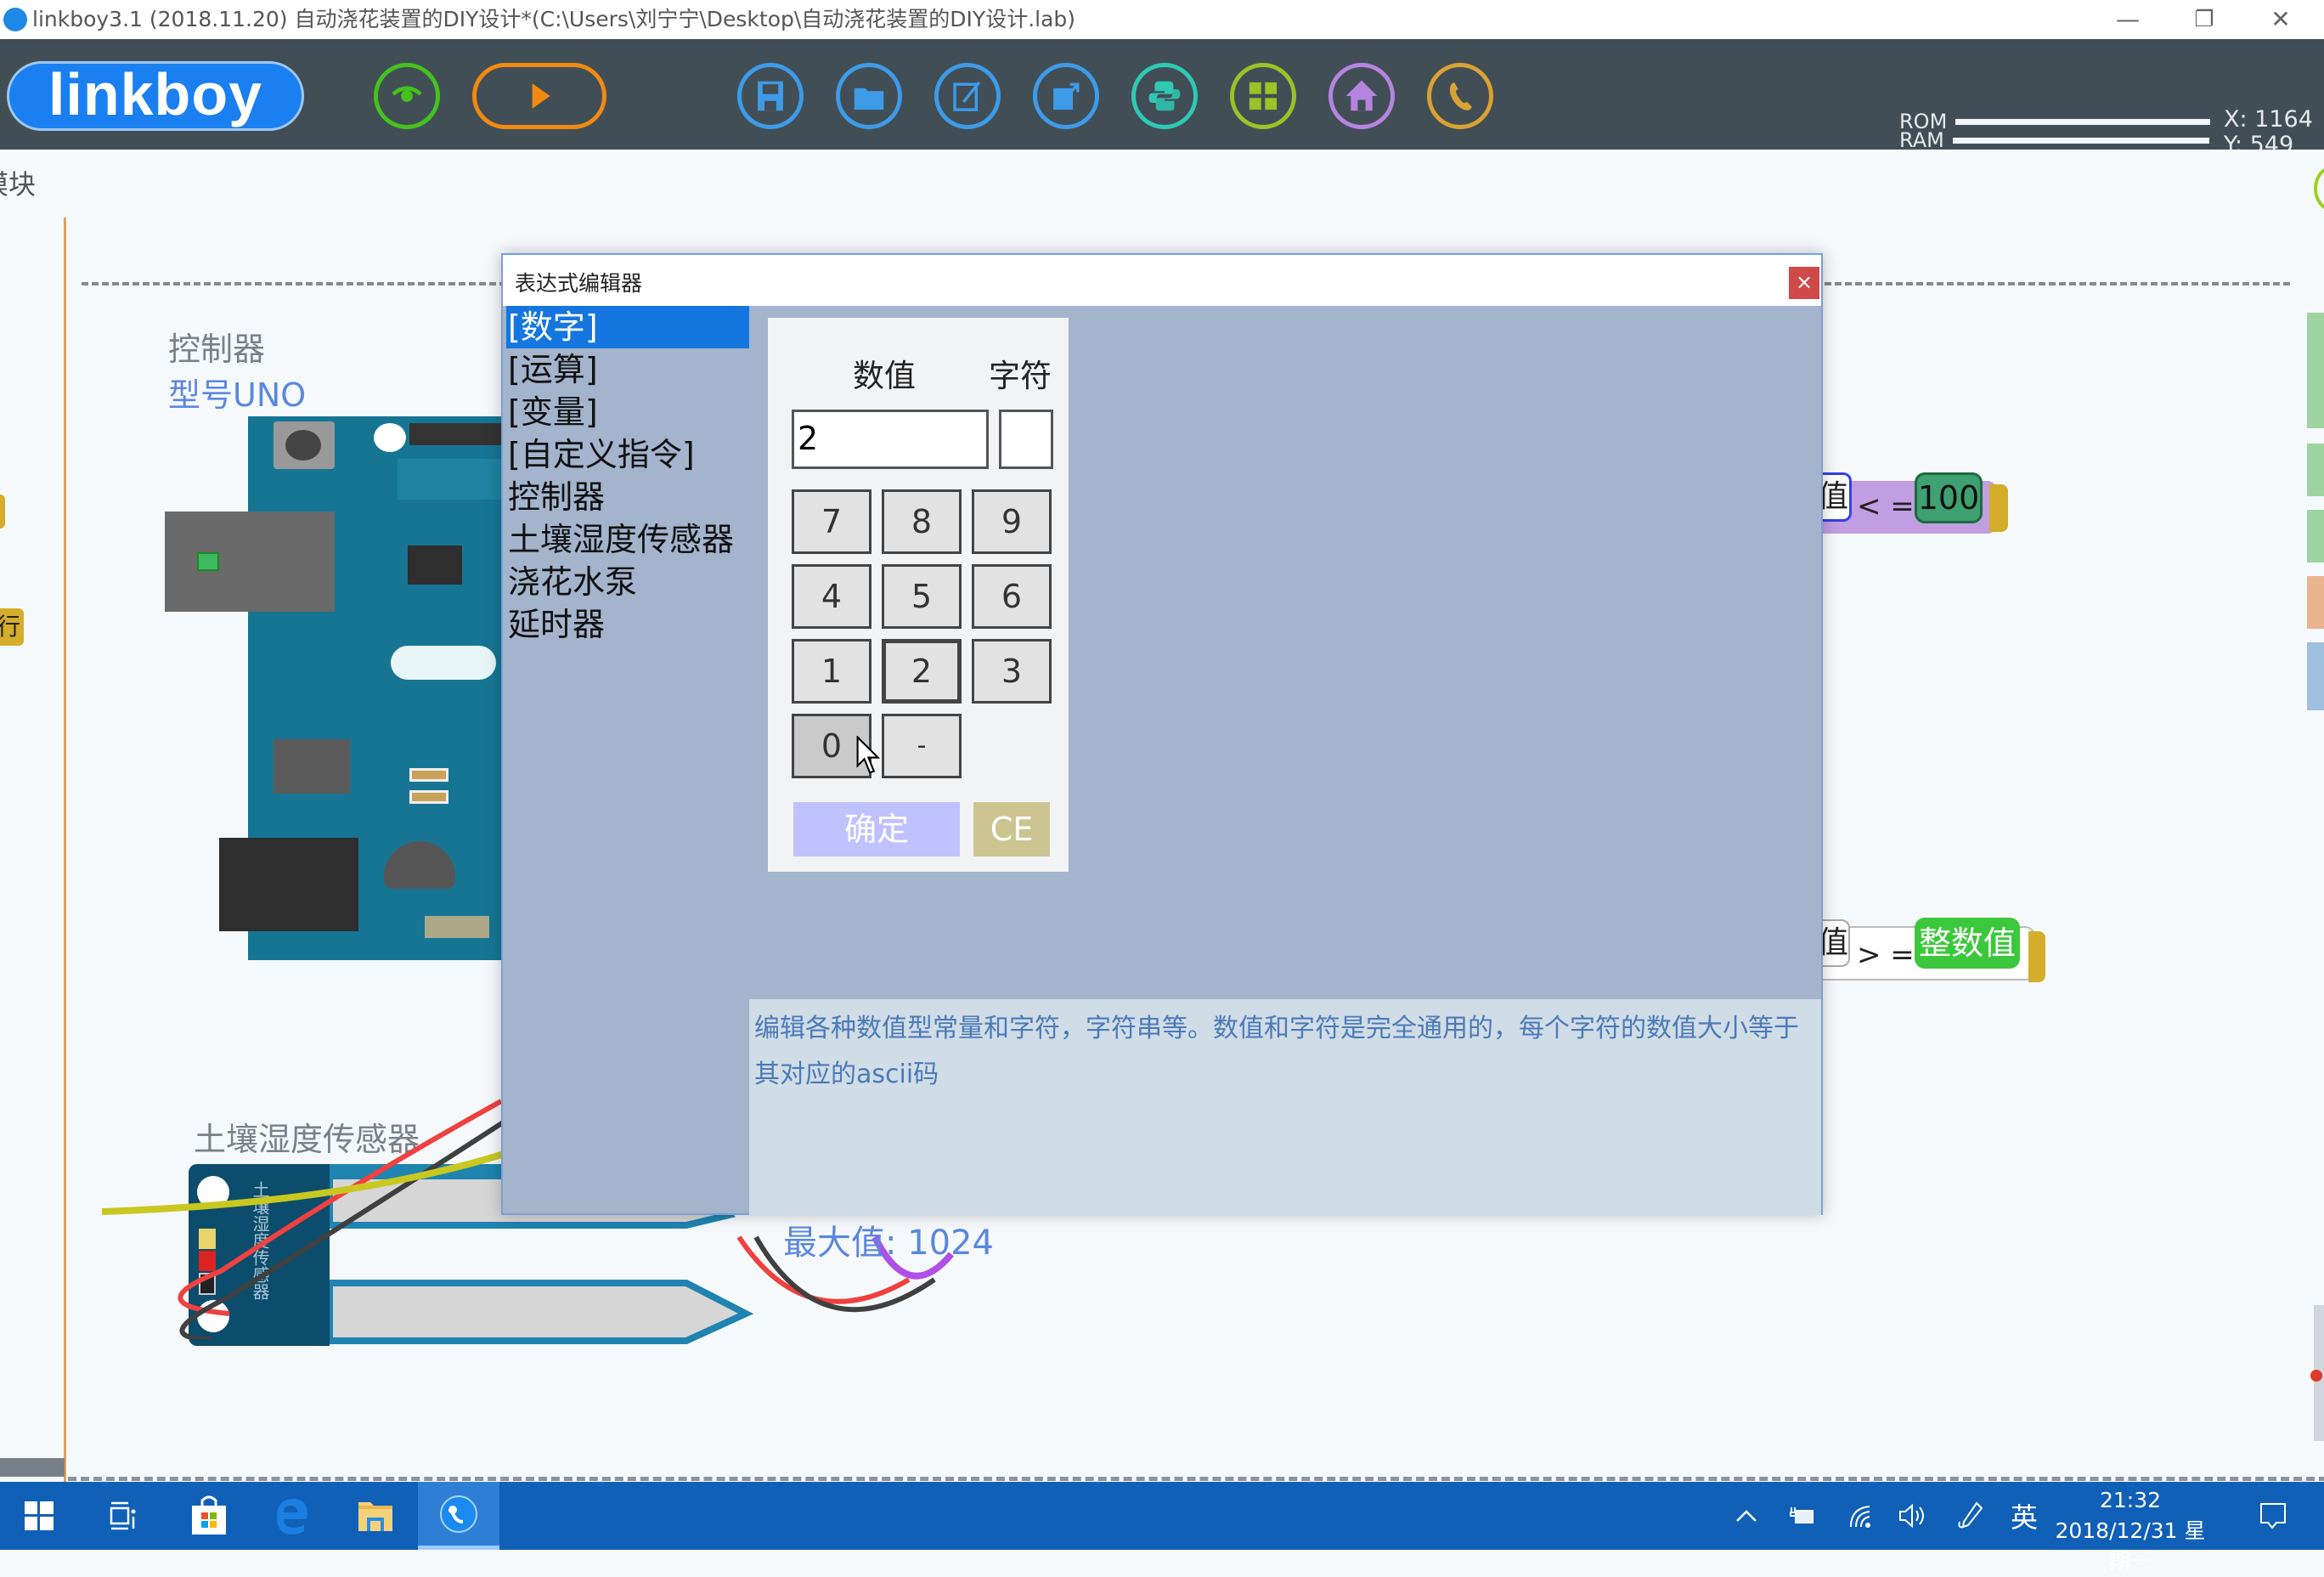 The image size is (2324, 1577). I want to click on compare-block-ge: 值 > = 整数值, so click(1932, 950).